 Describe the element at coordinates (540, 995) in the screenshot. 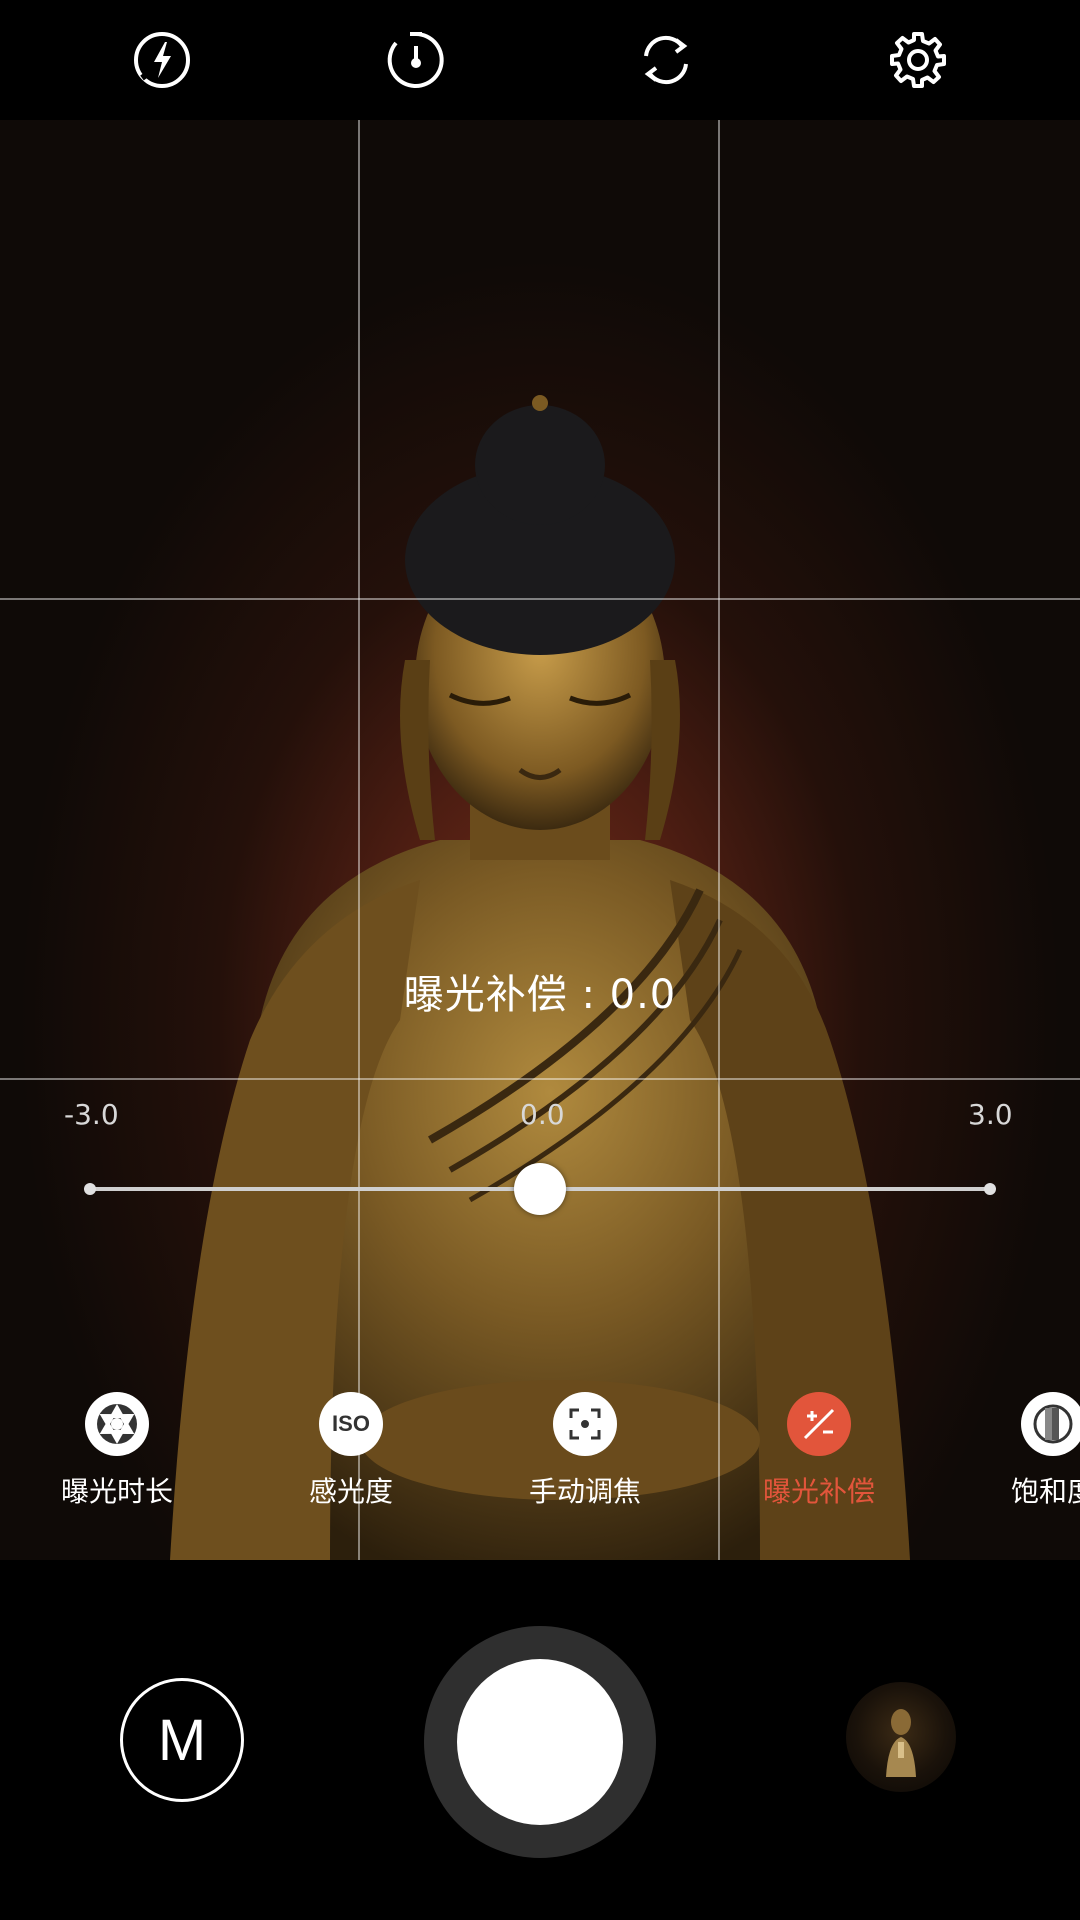

I see `exposure-readout: 曝光补偿 : 0.0` at that location.